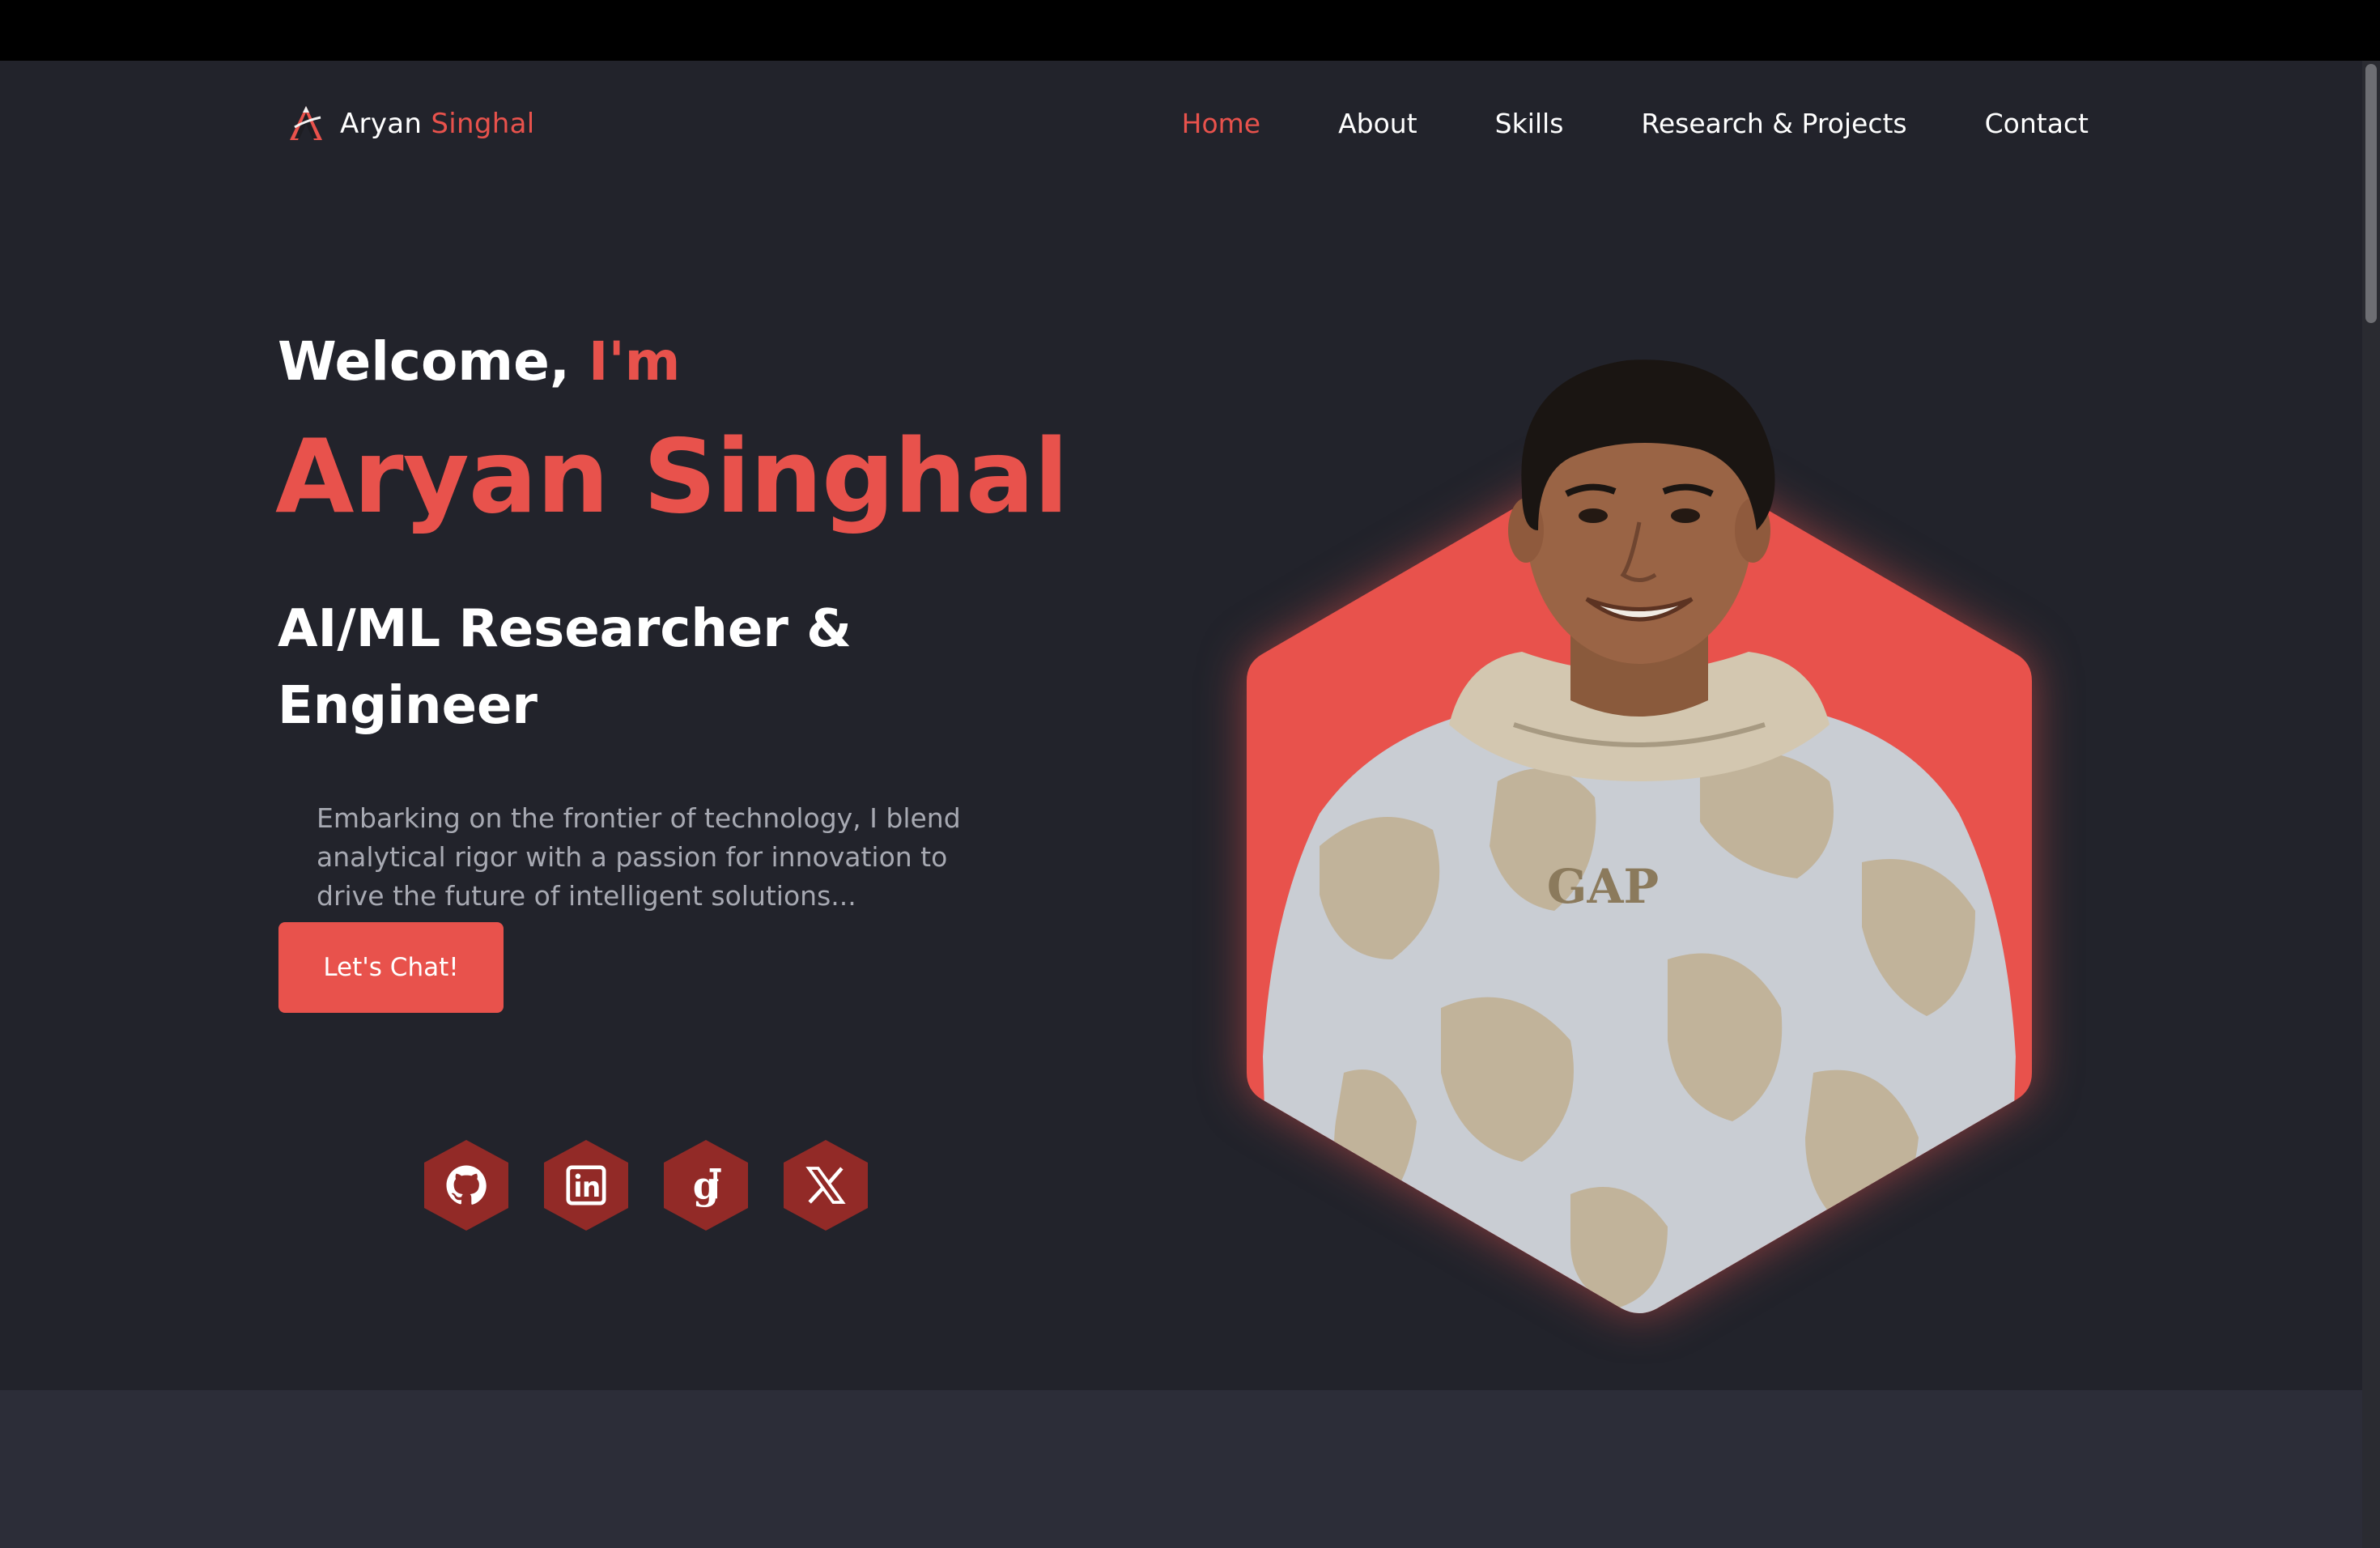 Image resolution: width=2380 pixels, height=1548 pixels. What do you see at coordinates (391, 967) in the screenshot?
I see `lets-chat-button: Let's Chat!` at bounding box center [391, 967].